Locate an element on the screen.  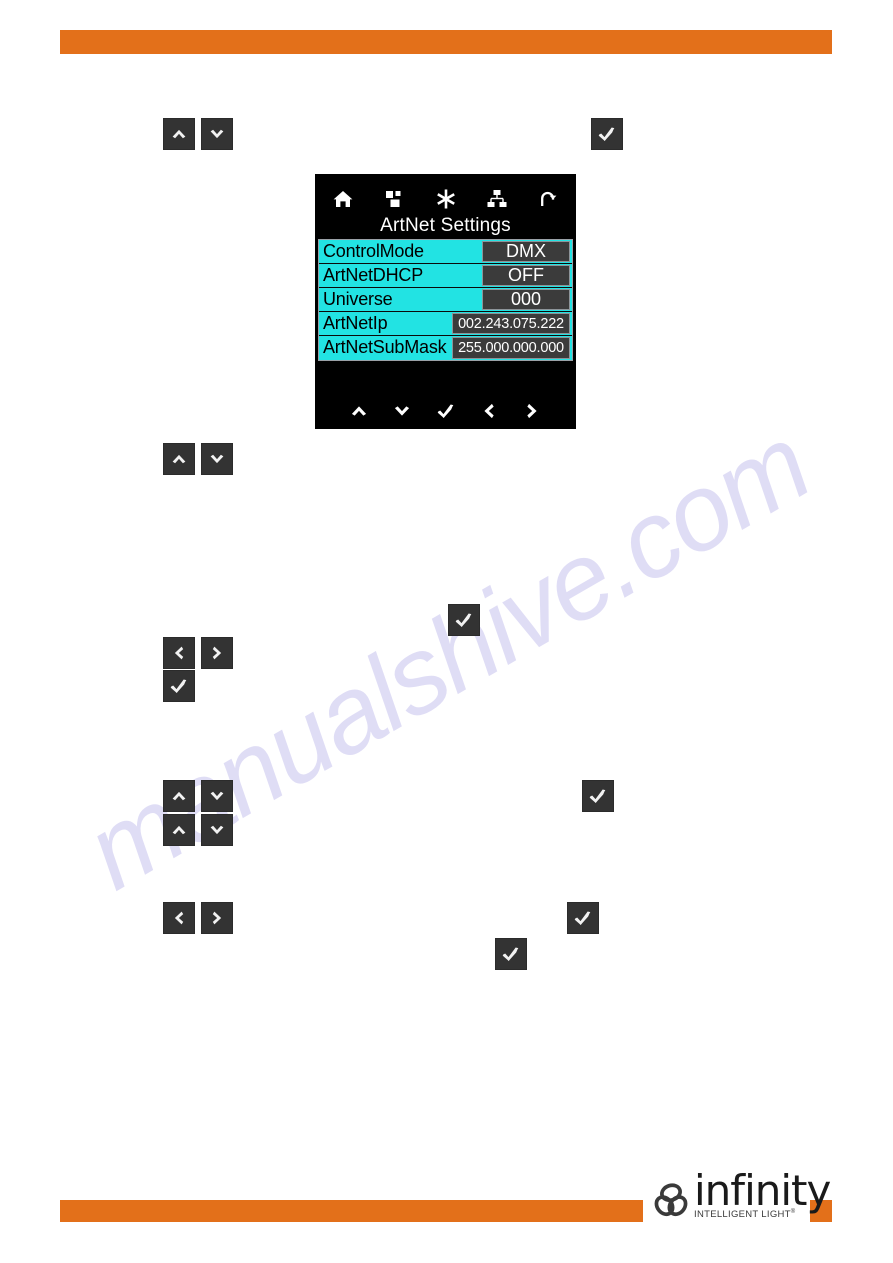
lcd-row-label: ControlMode is located at coordinates (373, 251).